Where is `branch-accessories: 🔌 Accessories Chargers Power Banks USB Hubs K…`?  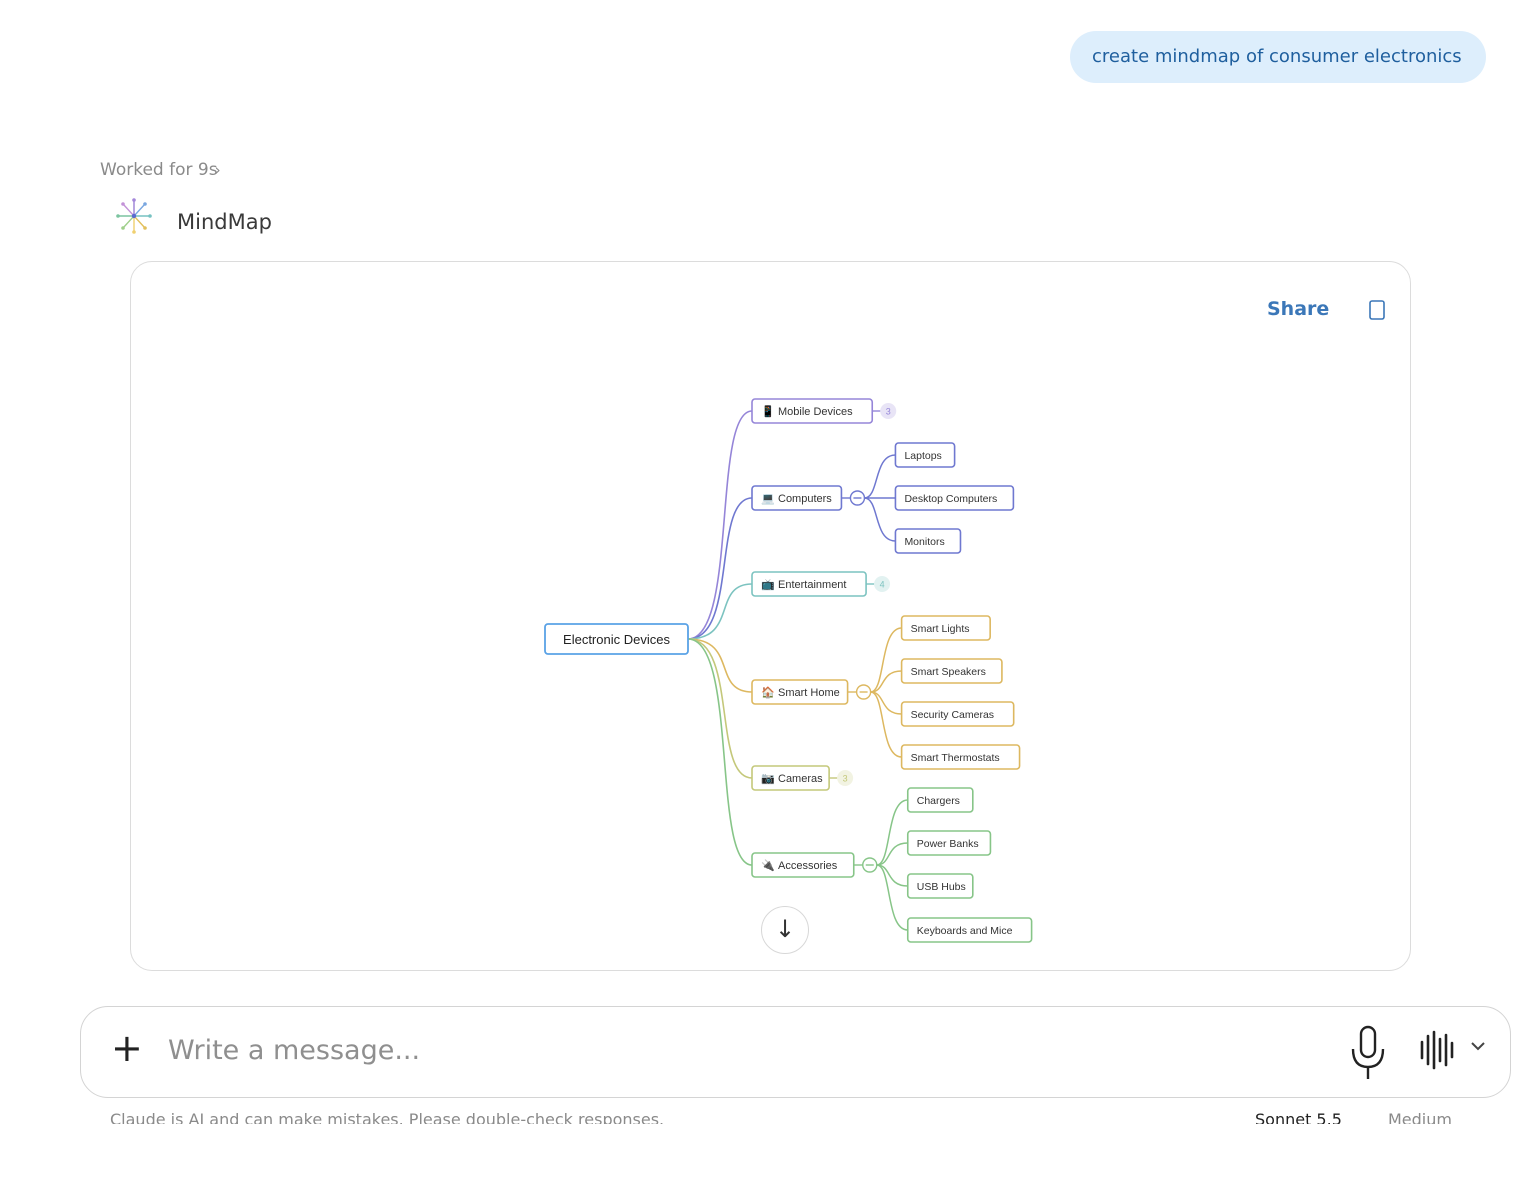
branch-accessories: 🔌 Accessories Chargers Power Banks USB Hubs K… is located at coordinates (860, 790).